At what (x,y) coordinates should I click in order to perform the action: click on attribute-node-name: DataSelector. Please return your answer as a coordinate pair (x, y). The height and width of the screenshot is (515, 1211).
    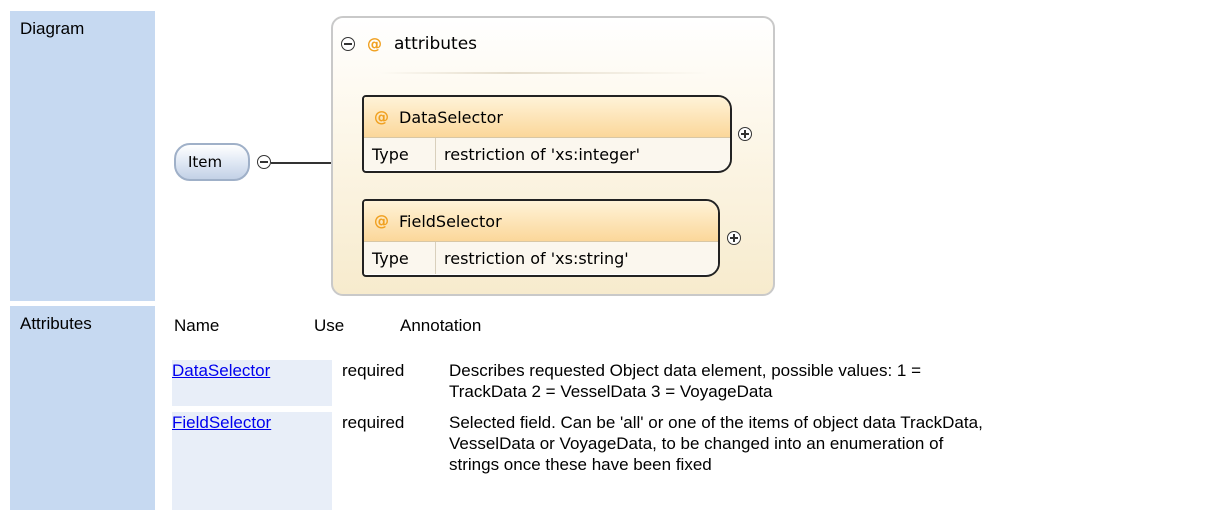
    Looking at the image, I should click on (451, 117).